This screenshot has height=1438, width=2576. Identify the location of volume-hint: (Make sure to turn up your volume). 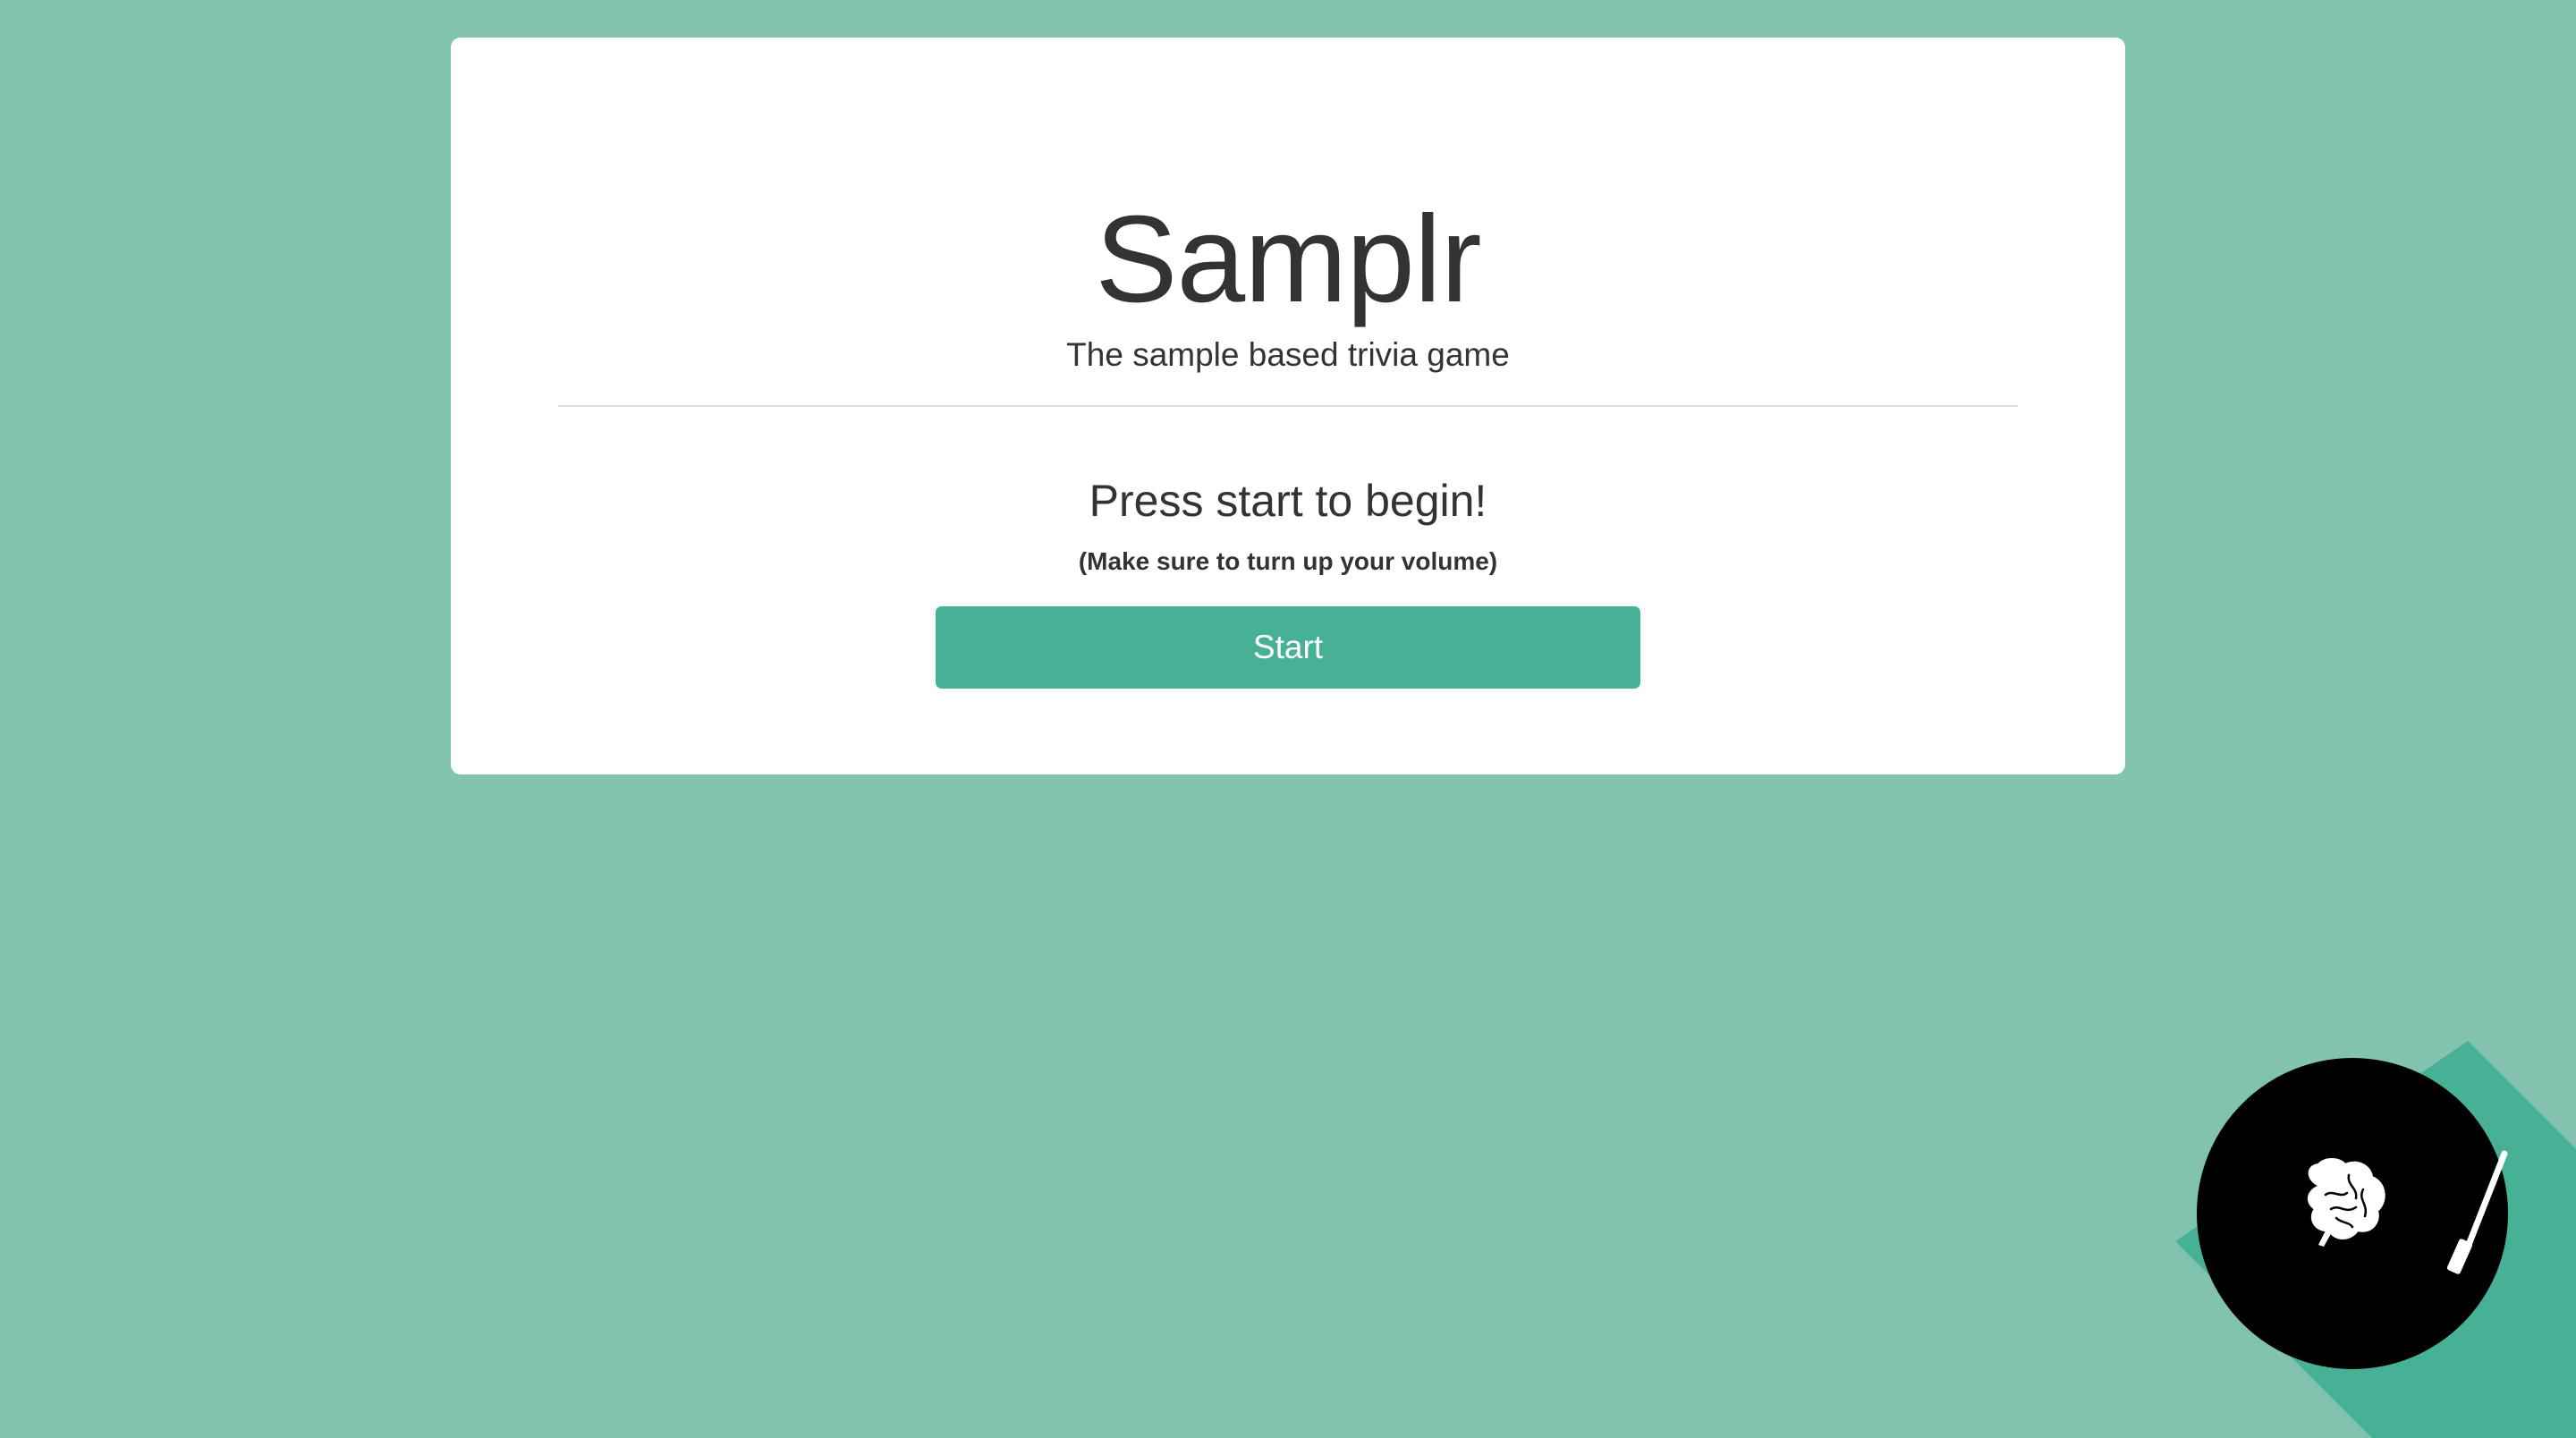
(1288, 561).